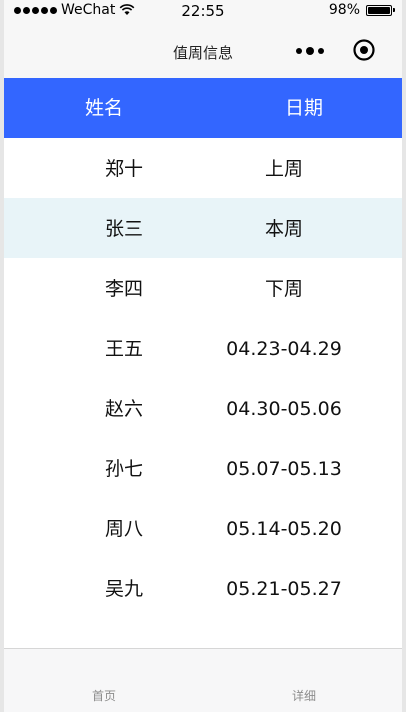 The image size is (406, 712). What do you see at coordinates (123, 289) in the screenshot?
I see `cell-name: 李四` at bounding box center [123, 289].